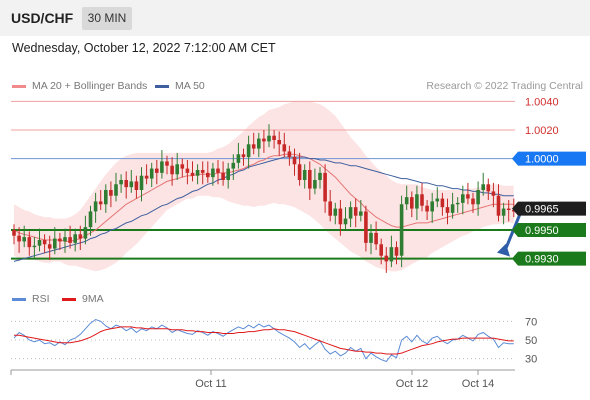  Describe the element at coordinates (542, 160) in the screenshot. I see `level-label-1.0000: 1.0000` at that location.